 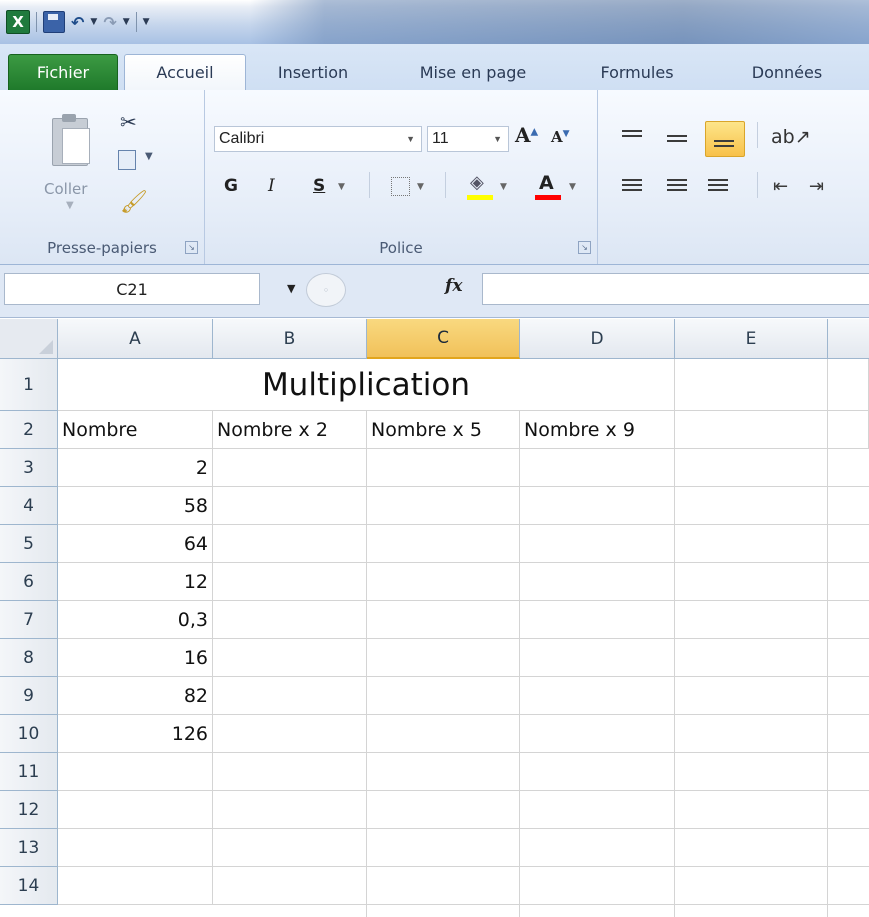 What do you see at coordinates (341, 187) in the screenshot?
I see `underline-dropdown-icon: ▼` at bounding box center [341, 187].